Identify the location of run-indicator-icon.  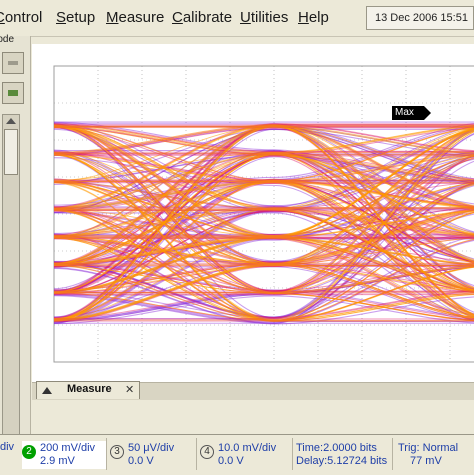
(13, 93).